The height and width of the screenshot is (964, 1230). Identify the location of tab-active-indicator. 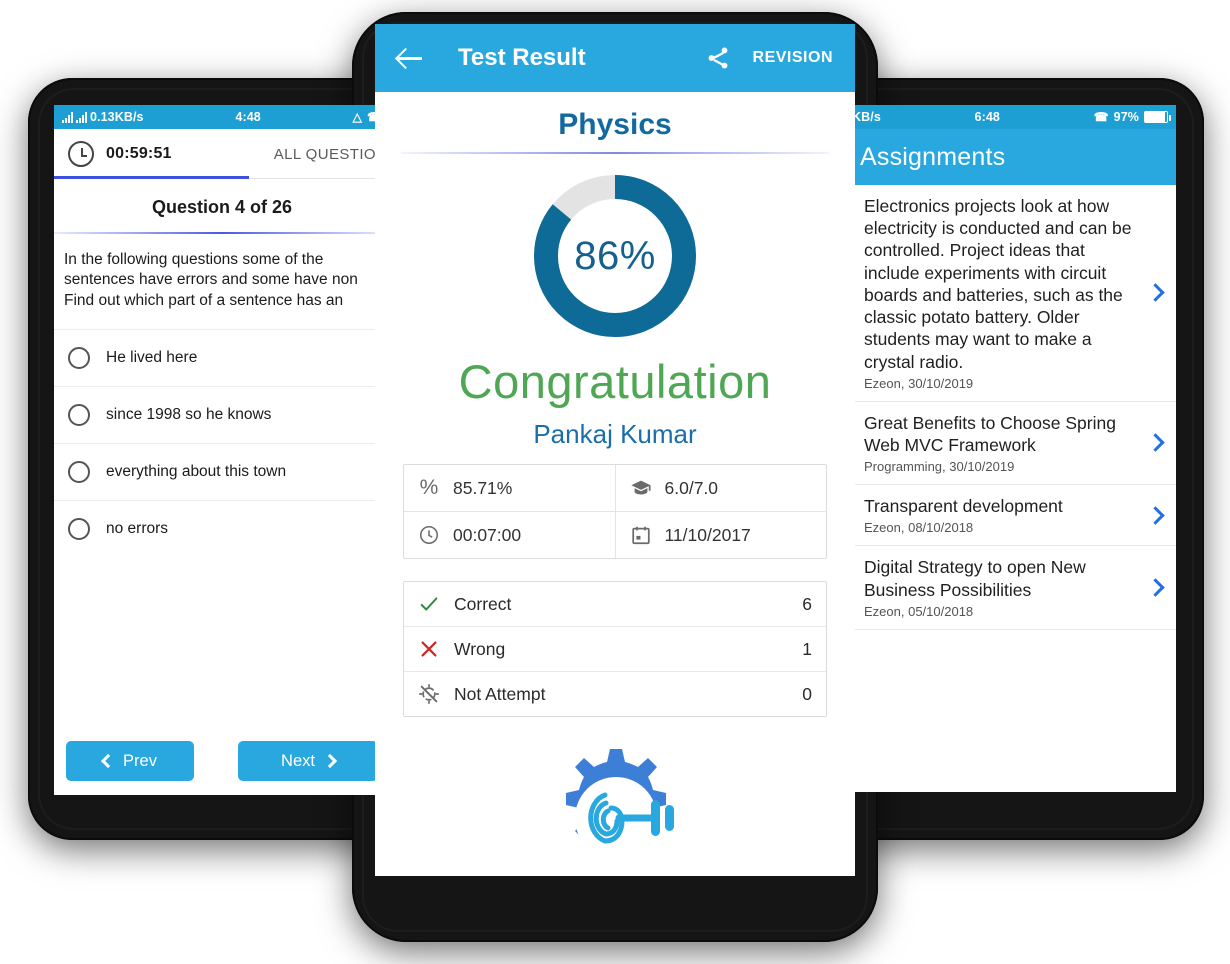
(151, 177).